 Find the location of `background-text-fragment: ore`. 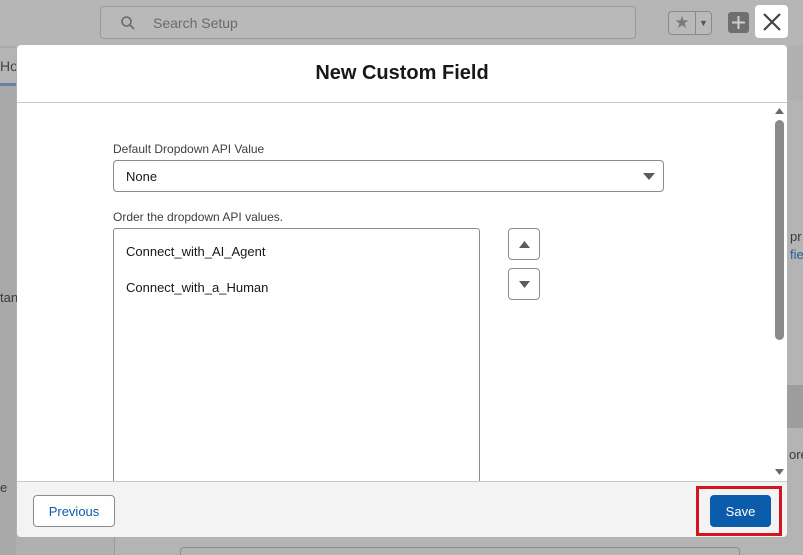

background-text-fragment: ore is located at coordinates (796, 454).